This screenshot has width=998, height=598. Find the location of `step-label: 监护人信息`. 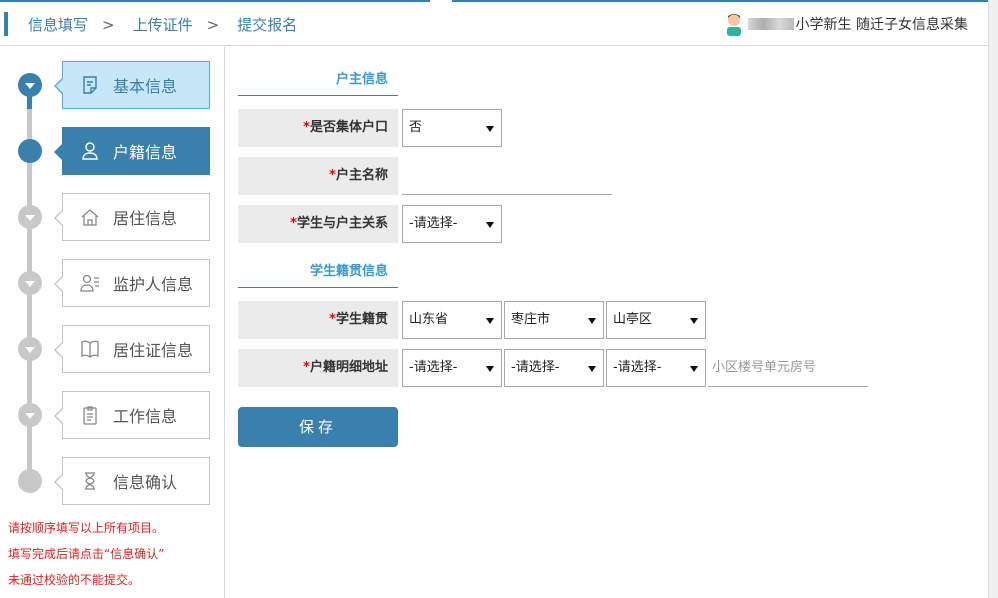

step-label: 监护人信息 is located at coordinates (153, 284).